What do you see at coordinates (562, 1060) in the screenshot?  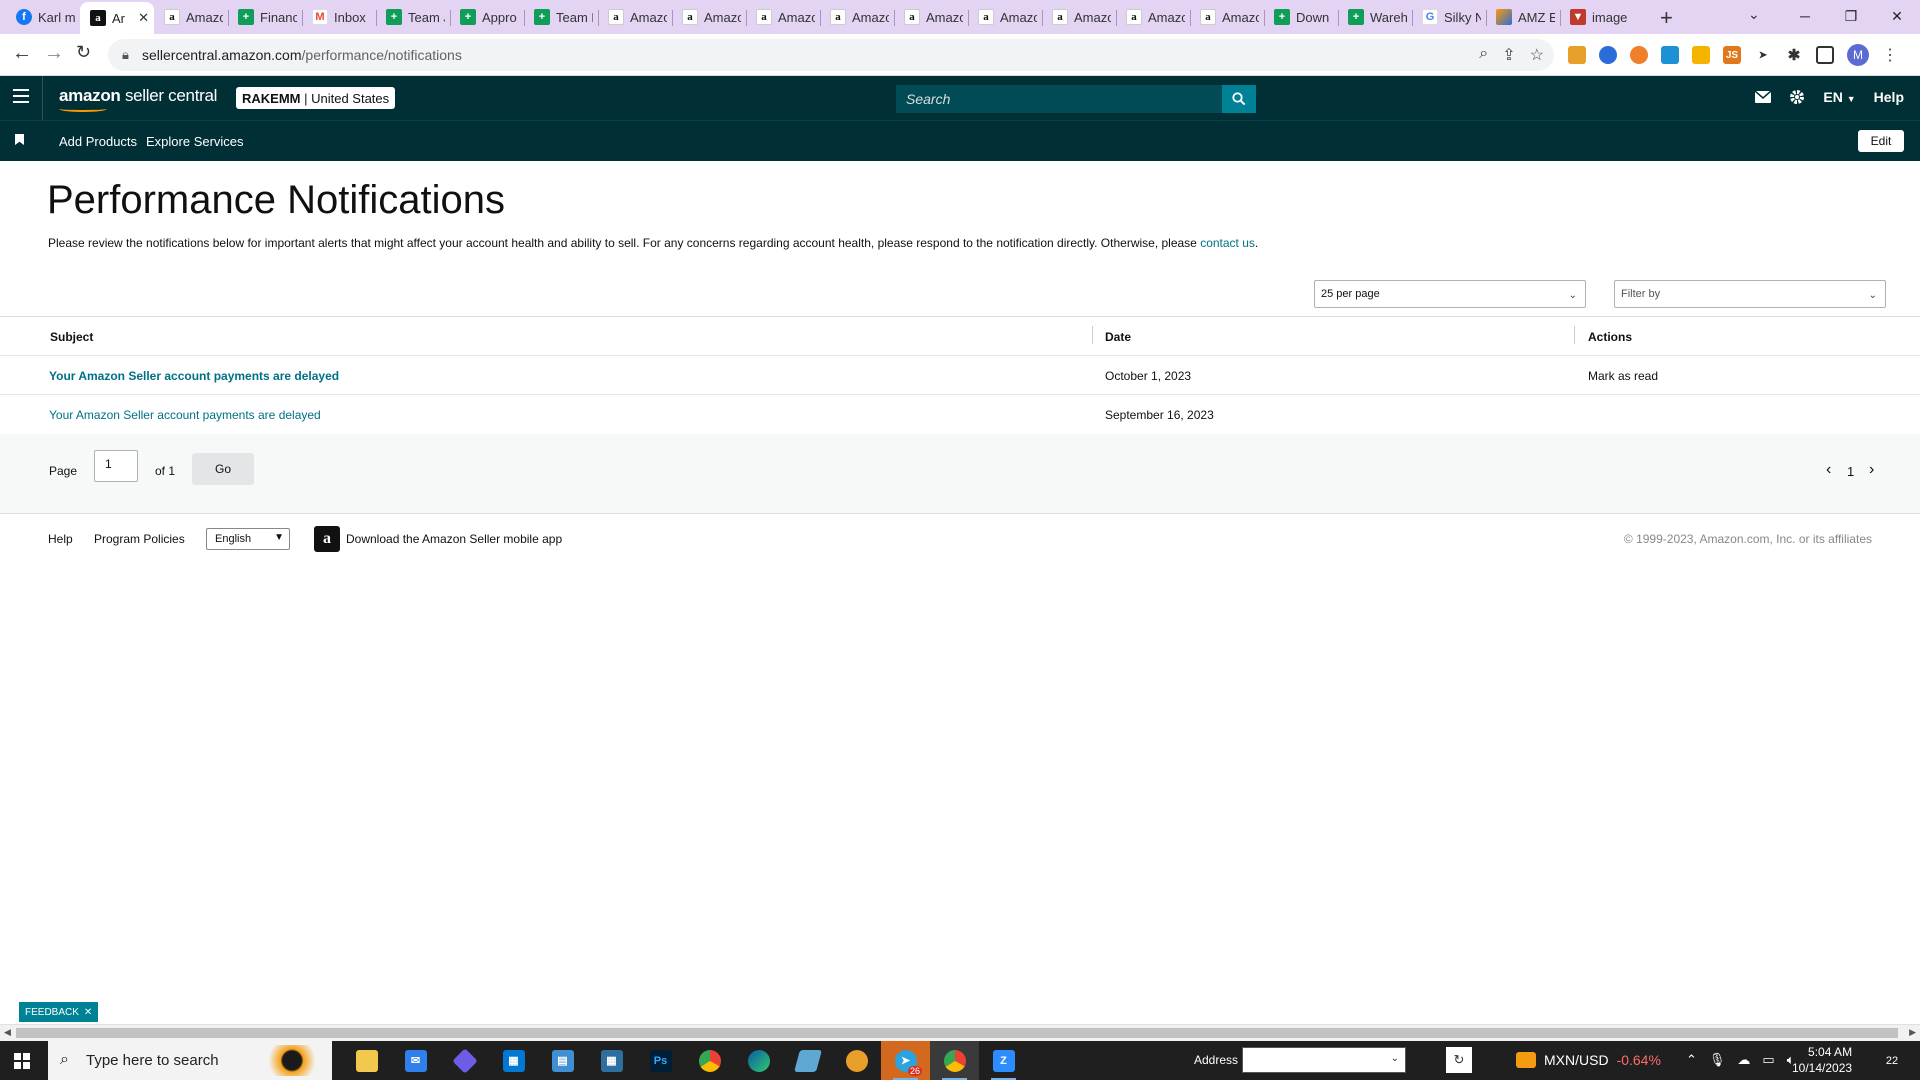 I see `taskbar-app: ▤` at bounding box center [562, 1060].